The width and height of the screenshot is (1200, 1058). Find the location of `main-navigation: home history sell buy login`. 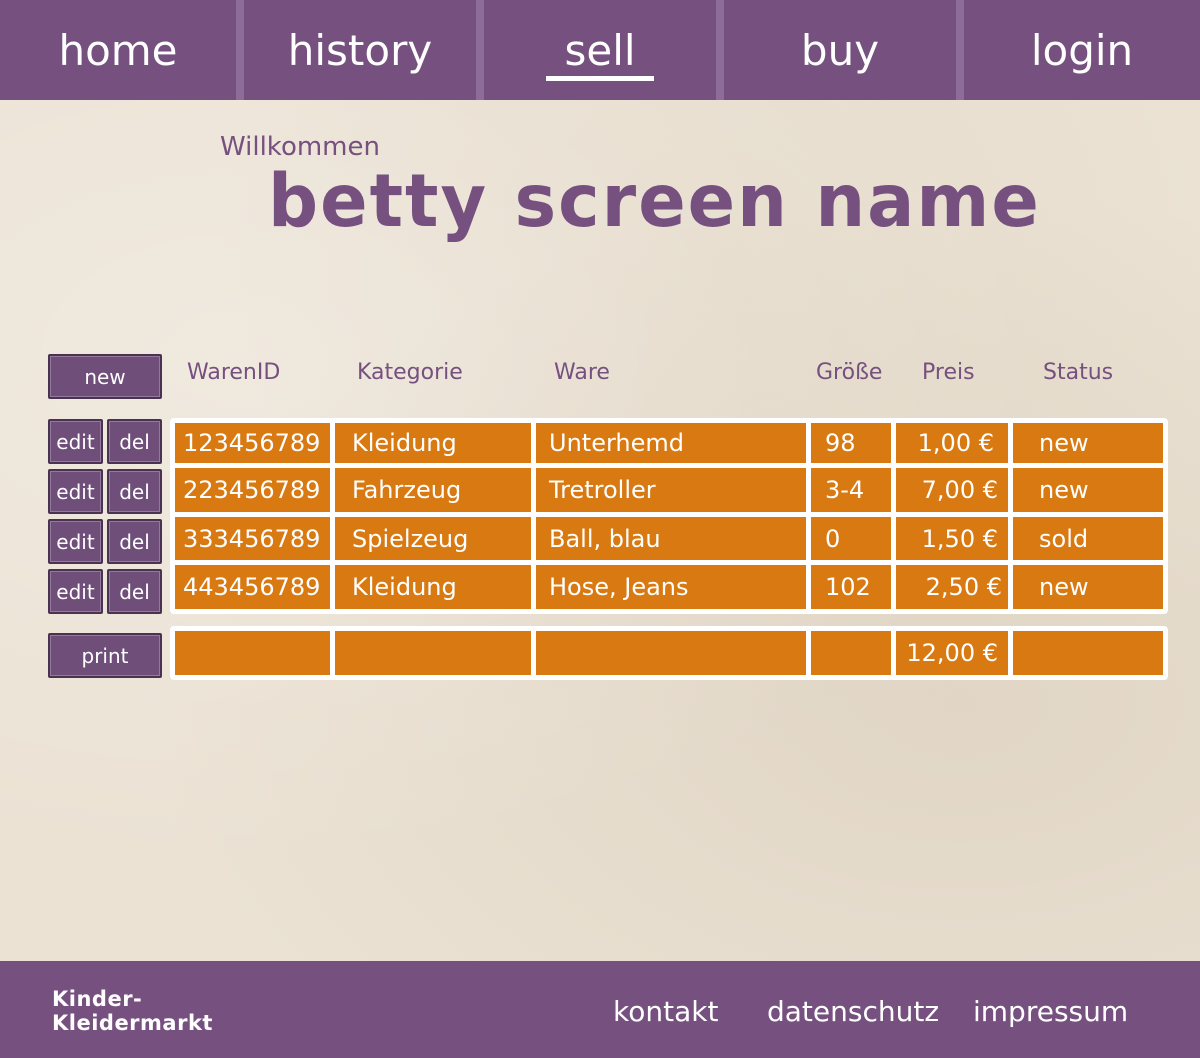

main-navigation: home history sell buy login is located at coordinates (600, 50).